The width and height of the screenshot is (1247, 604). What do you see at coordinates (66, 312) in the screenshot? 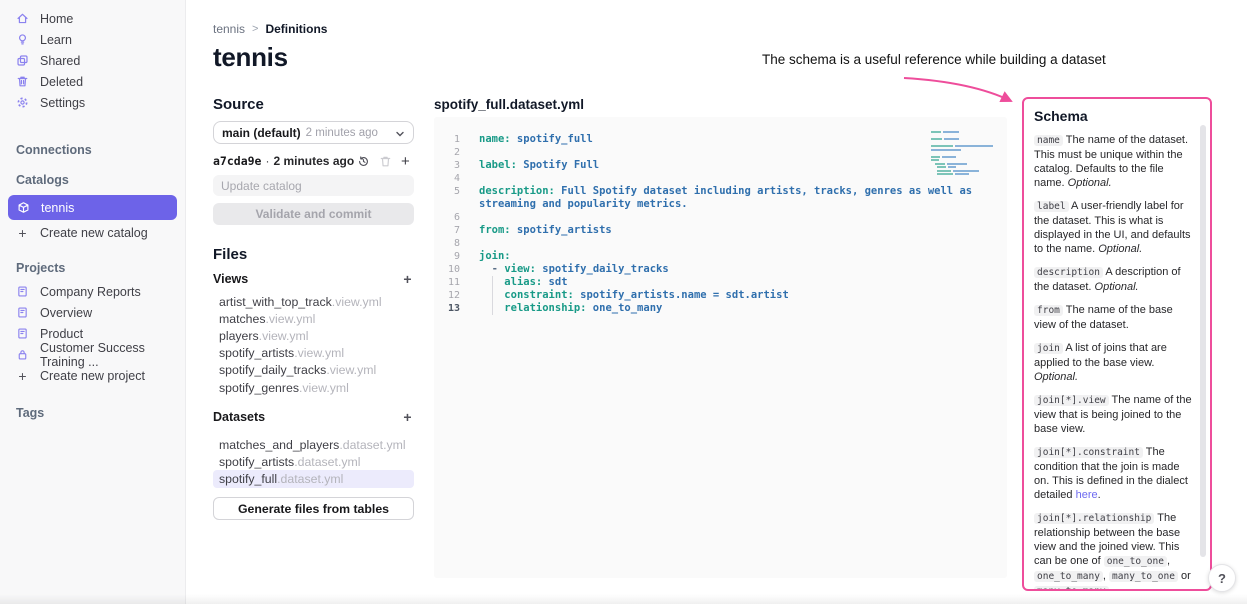
I see `sidebar-item-label: Overview` at bounding box center [66, 312].